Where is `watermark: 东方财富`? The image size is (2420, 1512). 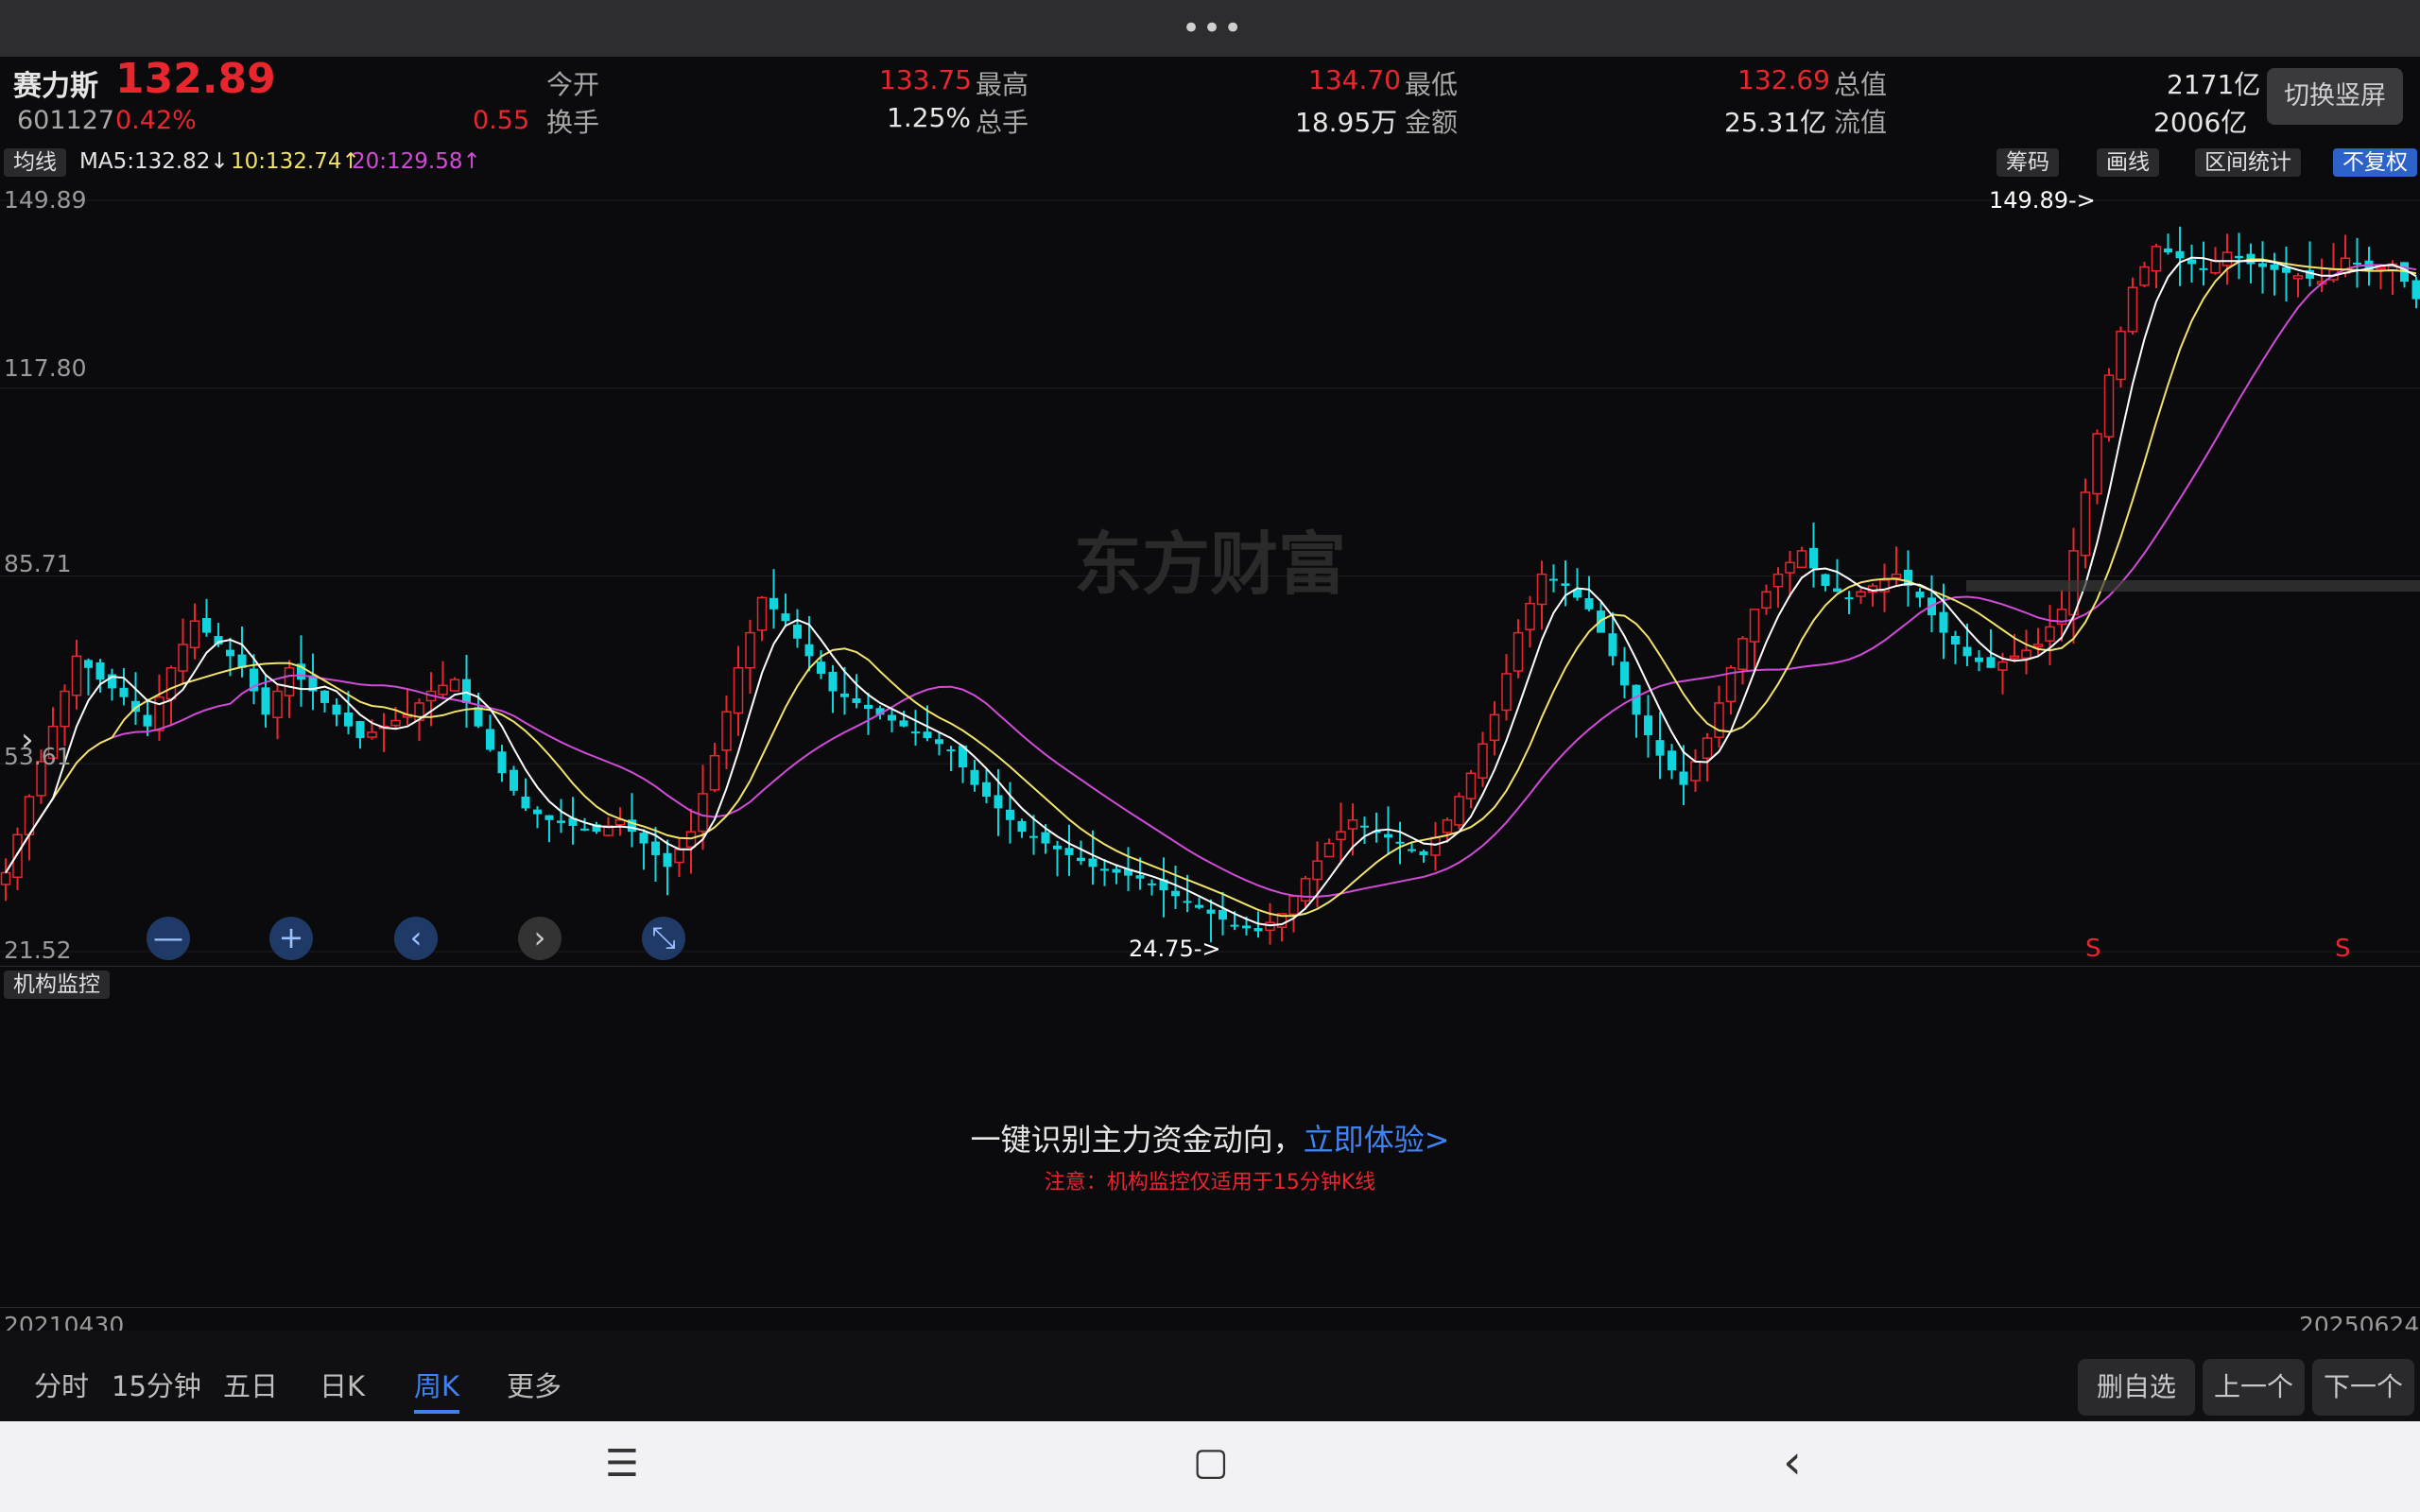 watermark: 东方财富 is located at coordinates (1210, 564).